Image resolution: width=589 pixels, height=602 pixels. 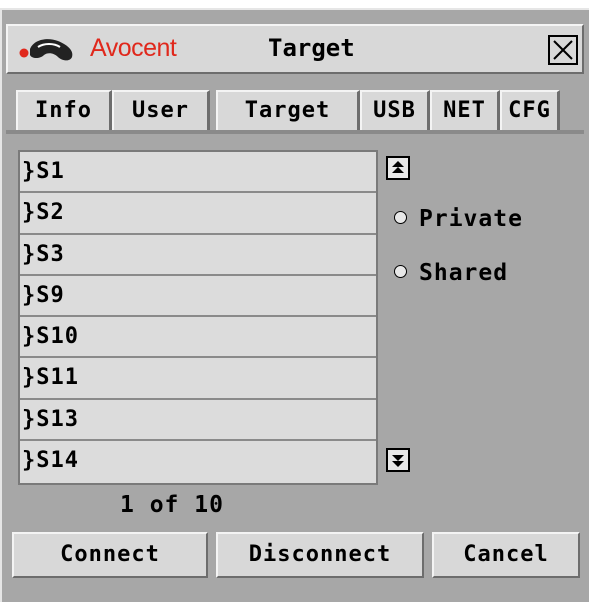 I want to click on scroll-up-icon, so click(x=398, y=167).